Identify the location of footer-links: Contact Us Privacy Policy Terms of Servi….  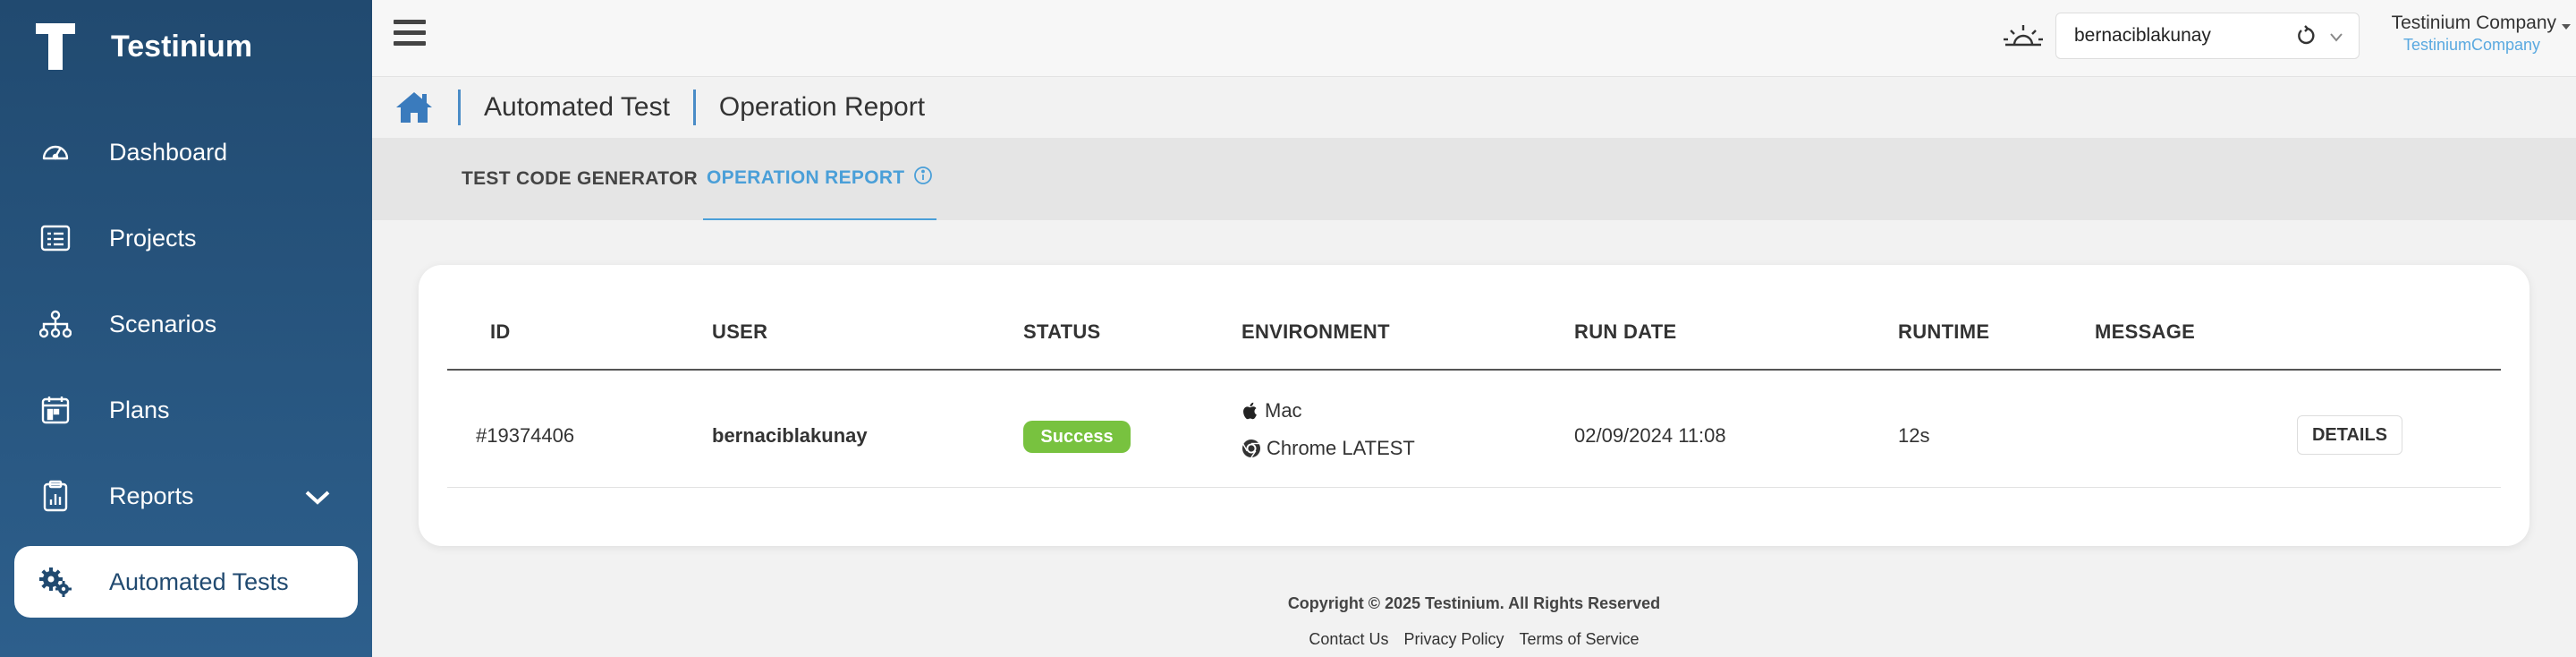
(1474, 639).